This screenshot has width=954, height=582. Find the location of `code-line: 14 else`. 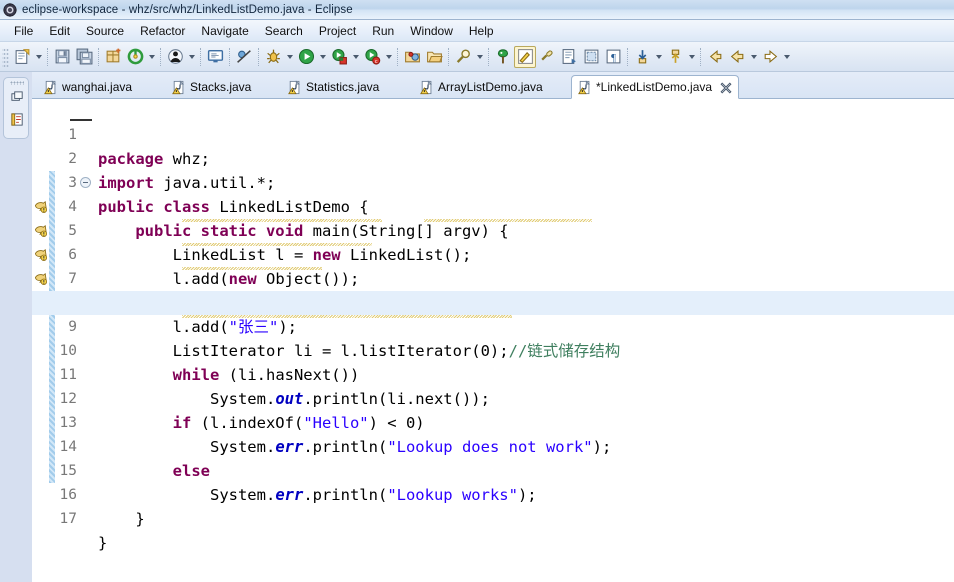

code-line: 14 else is located at coordinates (493, 445).